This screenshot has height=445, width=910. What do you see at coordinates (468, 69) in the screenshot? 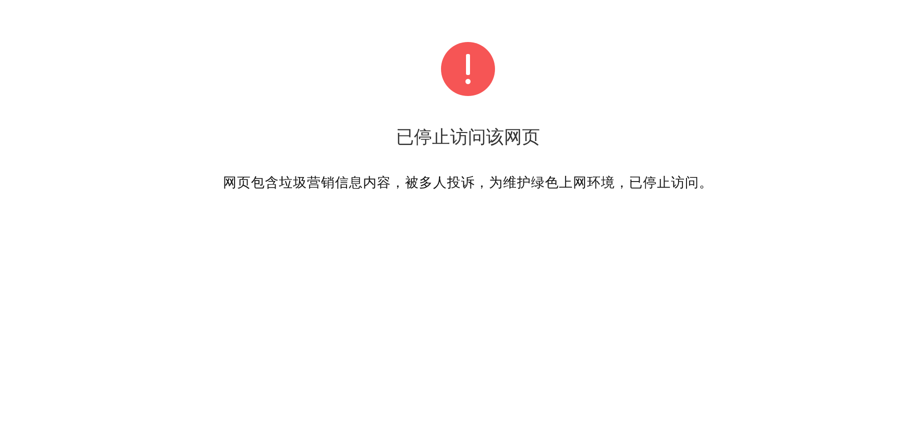
I see `warning-icon` at bounding box center [468, 69].